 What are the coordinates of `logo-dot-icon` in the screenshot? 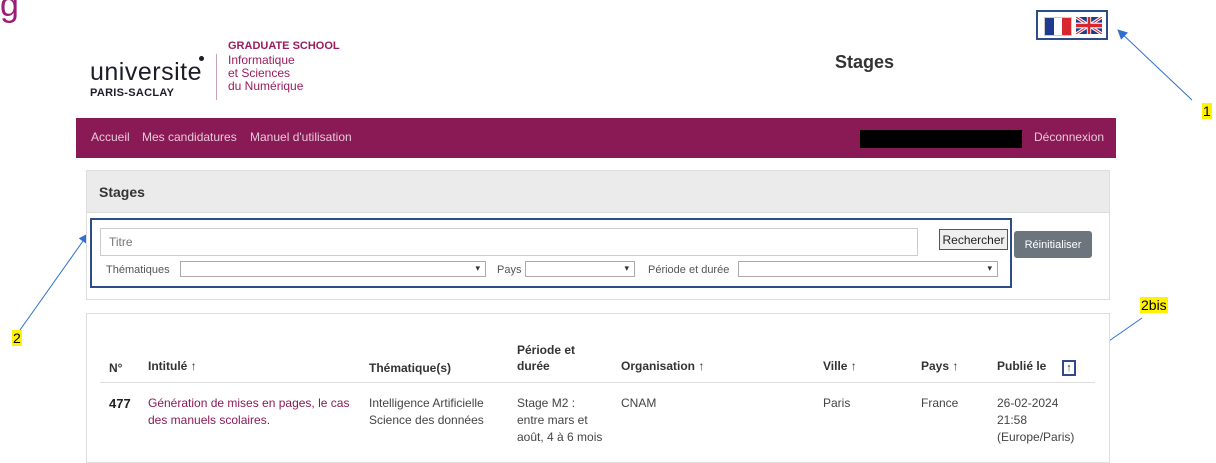 It's located at (201, 58).